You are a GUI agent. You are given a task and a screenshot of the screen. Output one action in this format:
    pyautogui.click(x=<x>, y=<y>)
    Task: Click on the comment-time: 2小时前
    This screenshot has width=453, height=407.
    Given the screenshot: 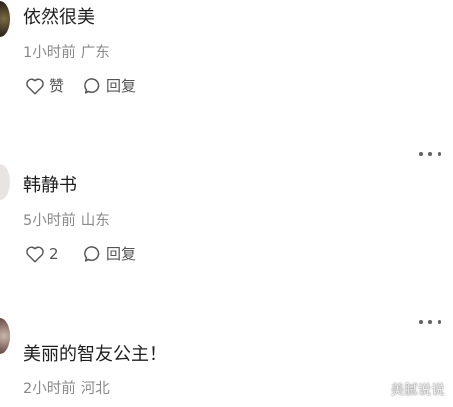 What is the action you would take?
    pyautogui.click(x=49, y=389)
    